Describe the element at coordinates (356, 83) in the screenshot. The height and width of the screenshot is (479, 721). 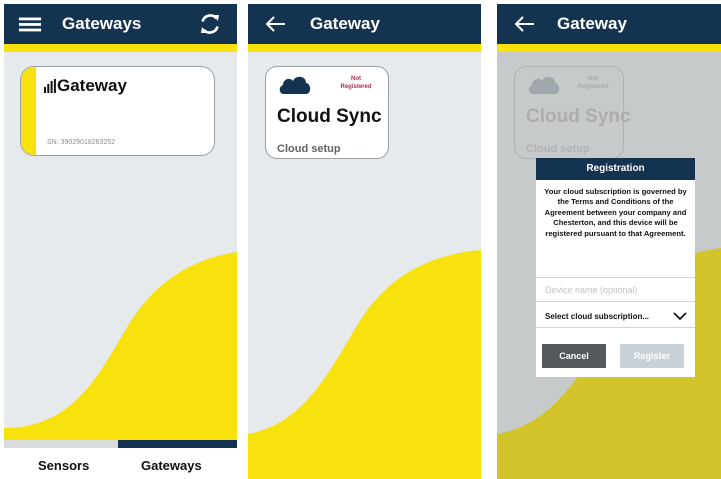
I see `registration-status-badge: Not Registered` at that location.